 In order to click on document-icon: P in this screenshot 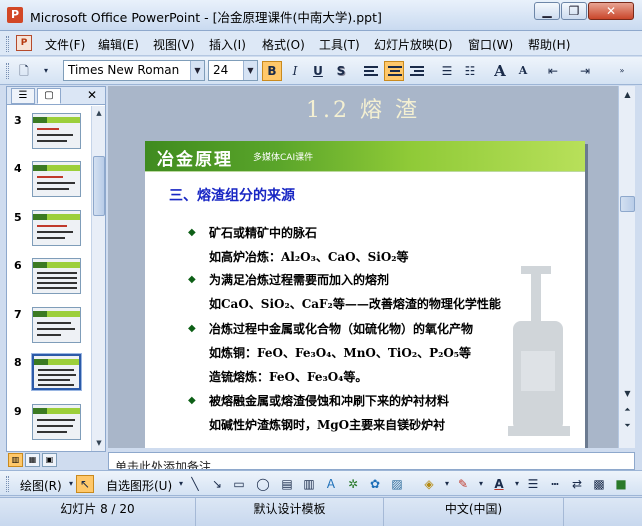, I will do `click(24, 43)`.